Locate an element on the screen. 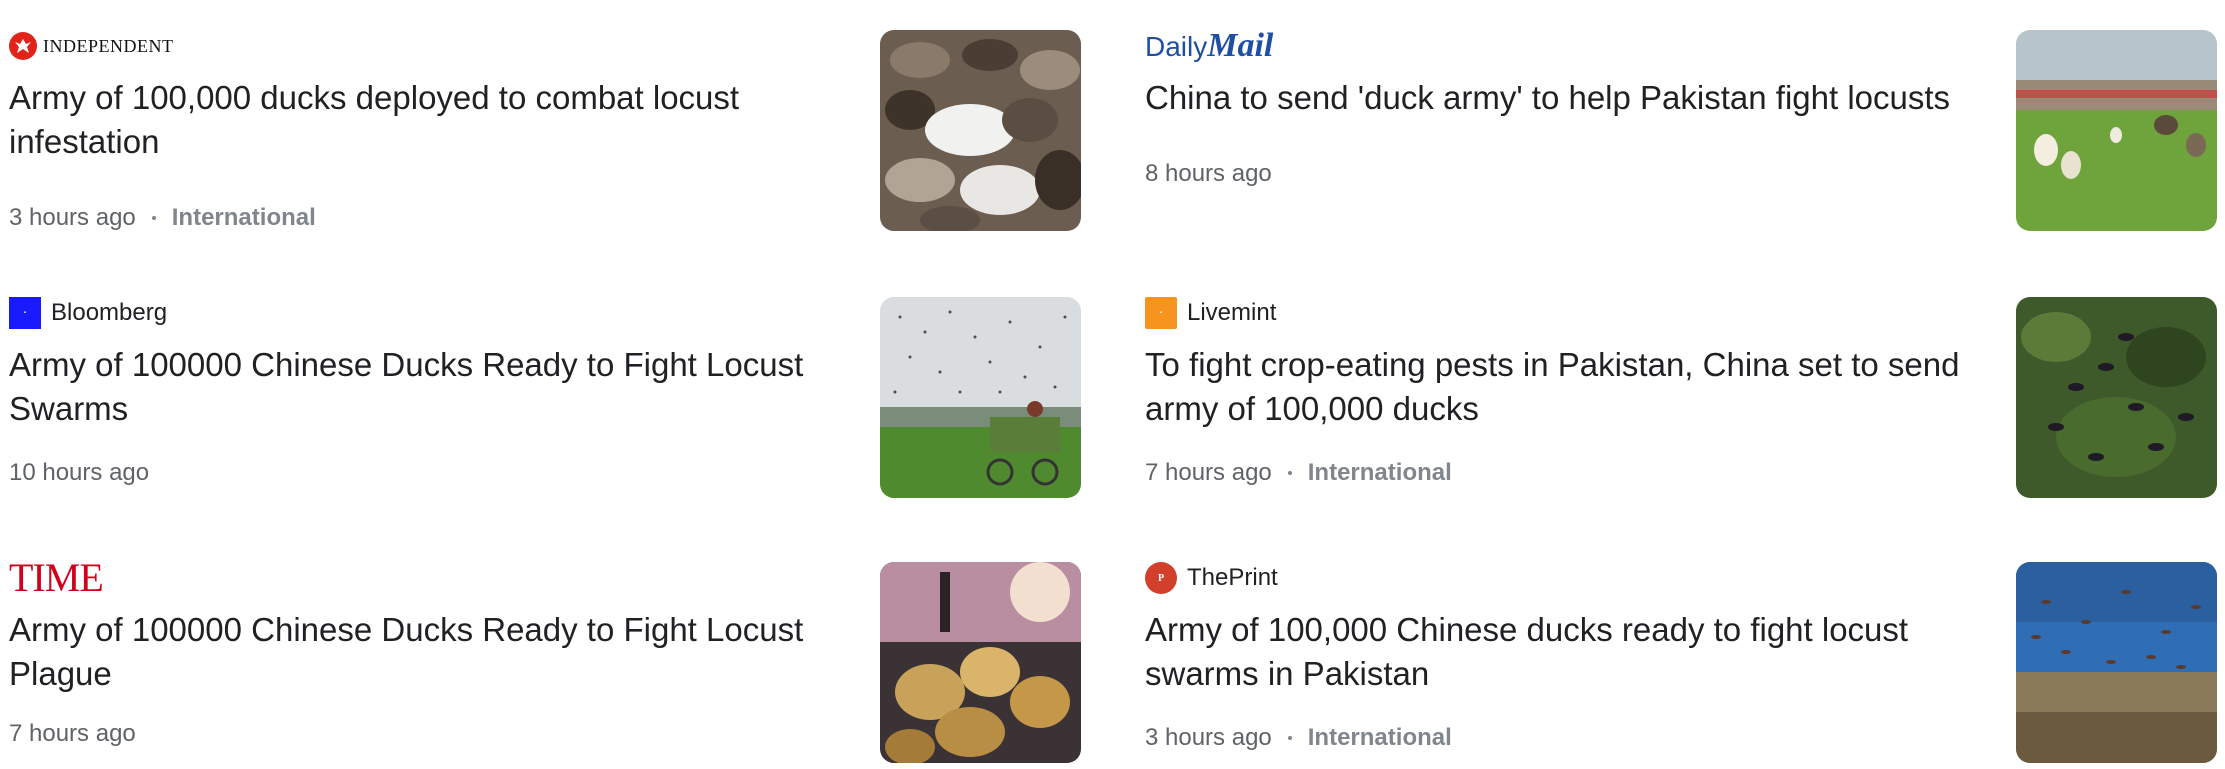 The image size is (2225, 769). meta-row: 10 hours ago is located at coordinates (79, 473).